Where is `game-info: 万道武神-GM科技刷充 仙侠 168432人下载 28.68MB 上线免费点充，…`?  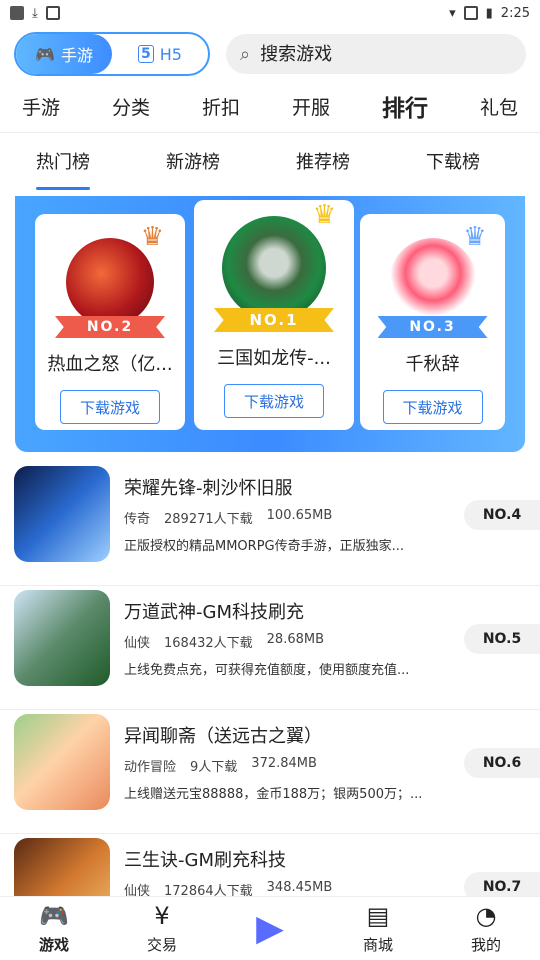 game-info: 万道武神-GM科技刷充 仙侠 168432人下载 28.68MB 上线免费点充，… is located at coordinates (284, 634).